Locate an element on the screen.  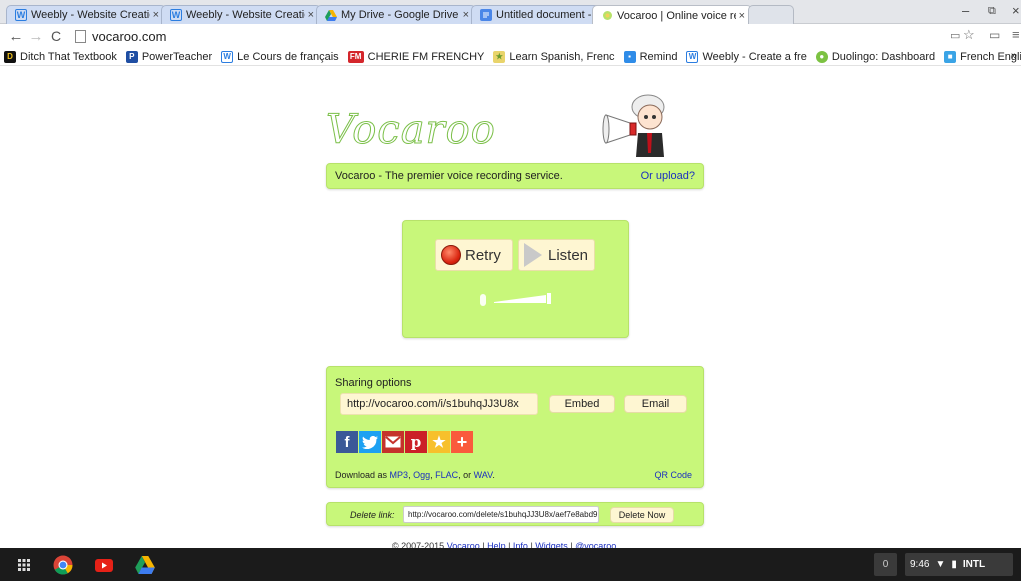
bookmark-powerteacher: P PowerTeacher is located at coordinates (169, 56).